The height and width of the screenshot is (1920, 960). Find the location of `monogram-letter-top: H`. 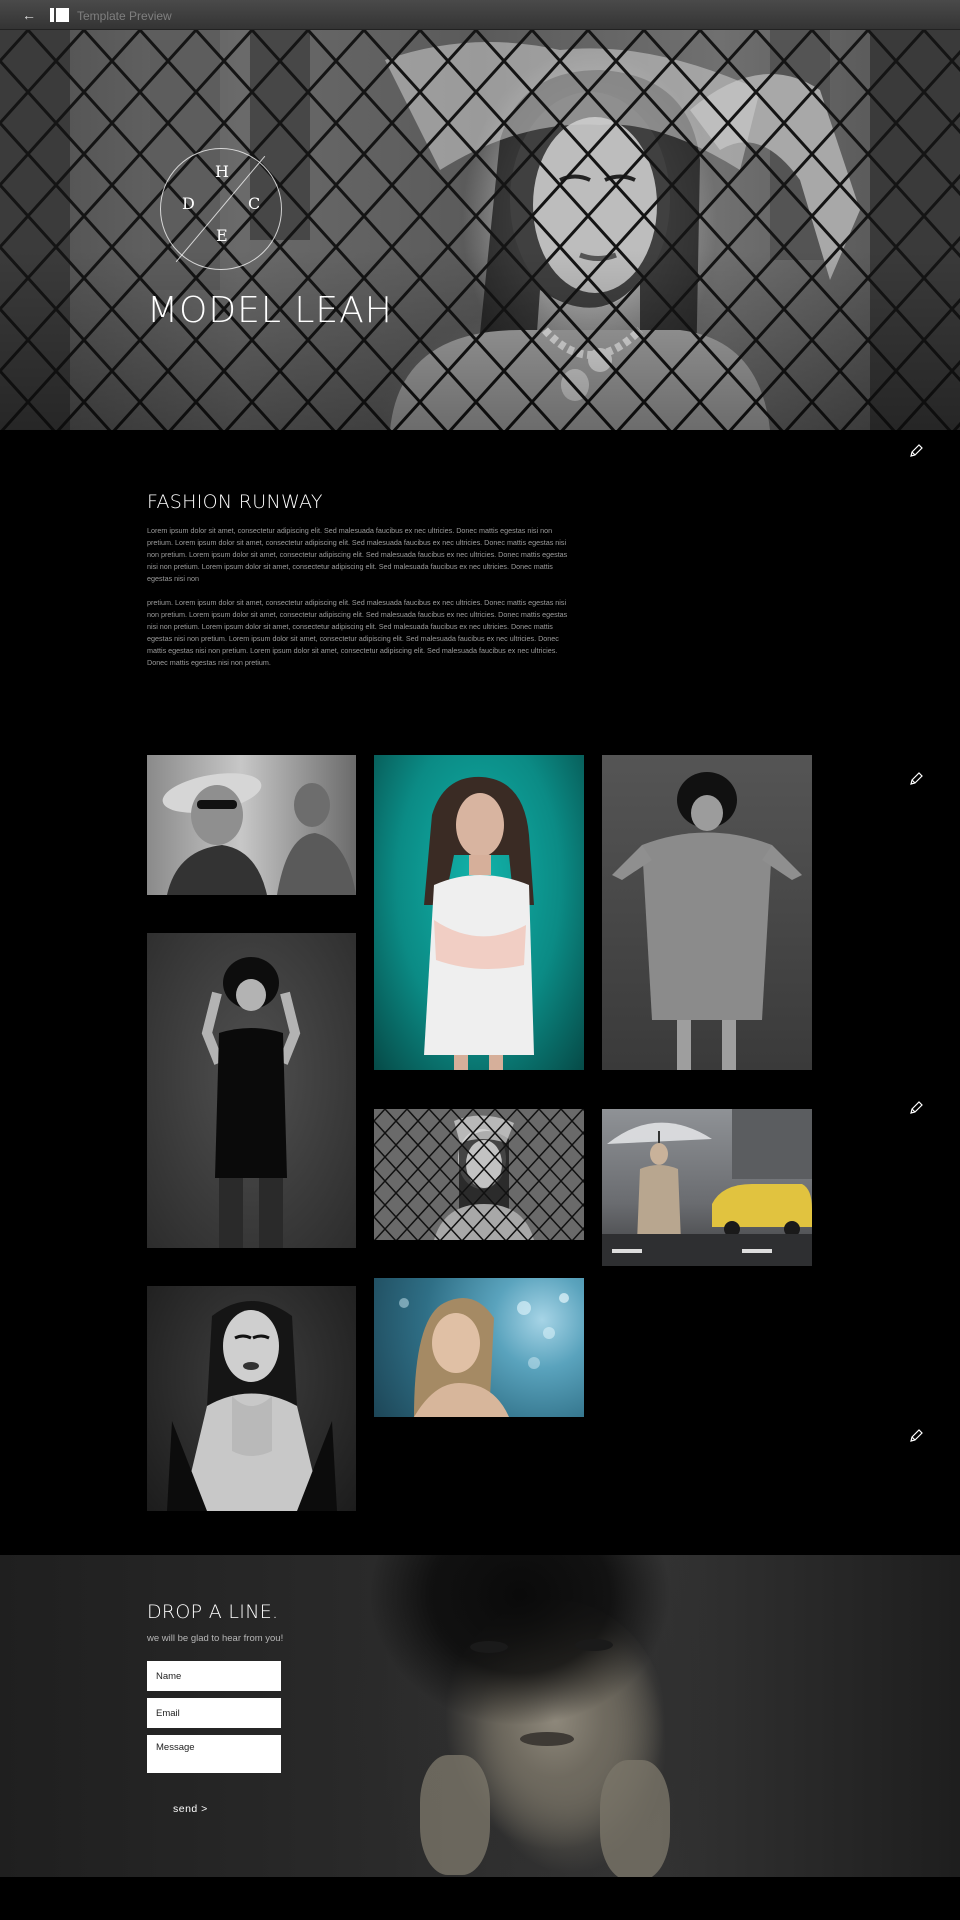

monogram-letter-top: H is located at coordinates (222, 171).